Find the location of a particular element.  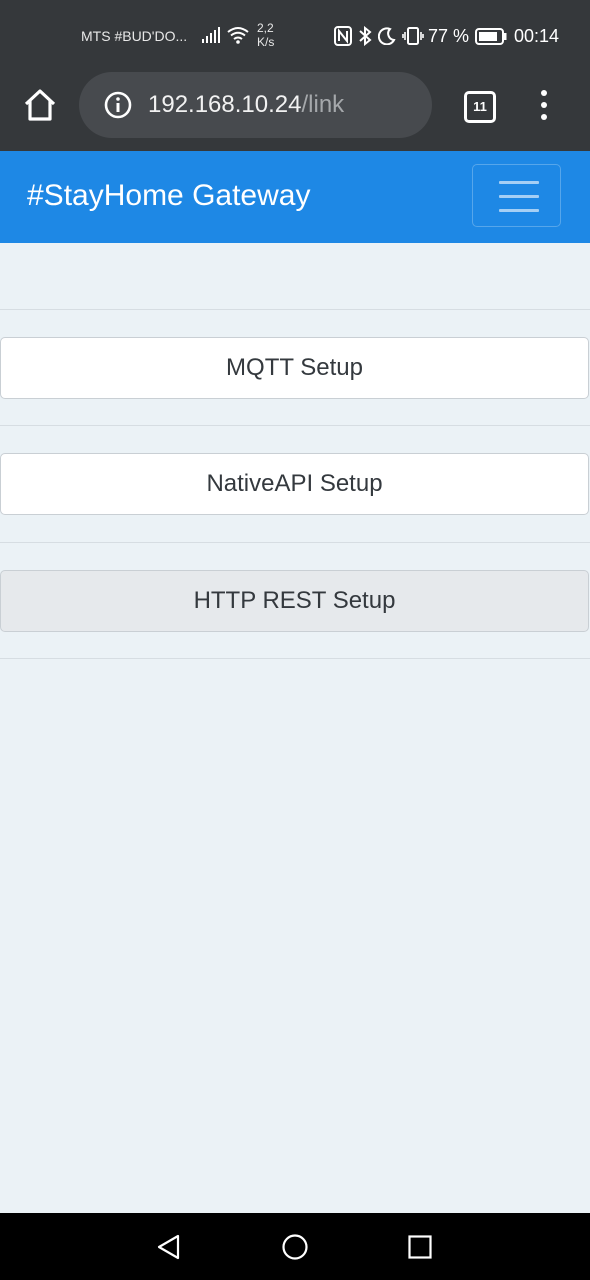

recent-apps-icon is located at coordinates (420, 1247).